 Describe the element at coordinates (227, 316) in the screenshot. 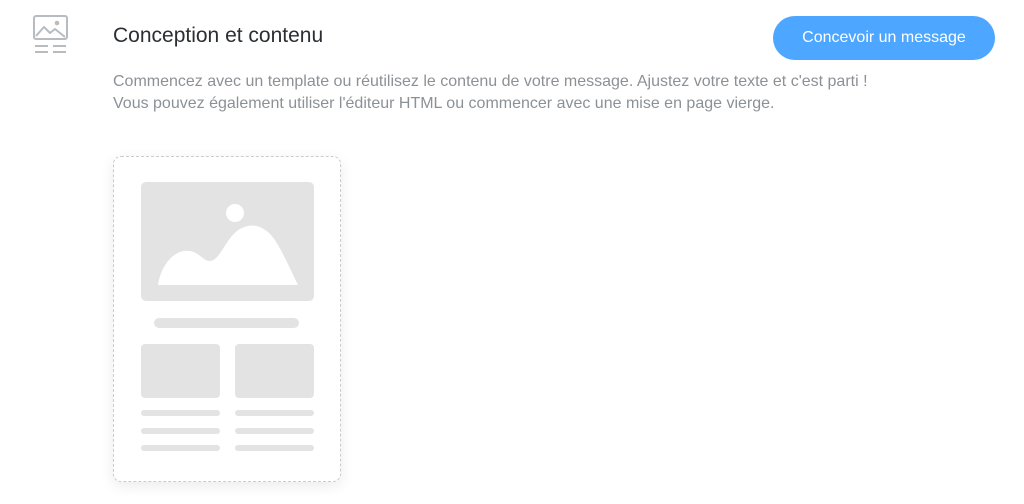

I see `email-template-placeholder-icon` at that location.